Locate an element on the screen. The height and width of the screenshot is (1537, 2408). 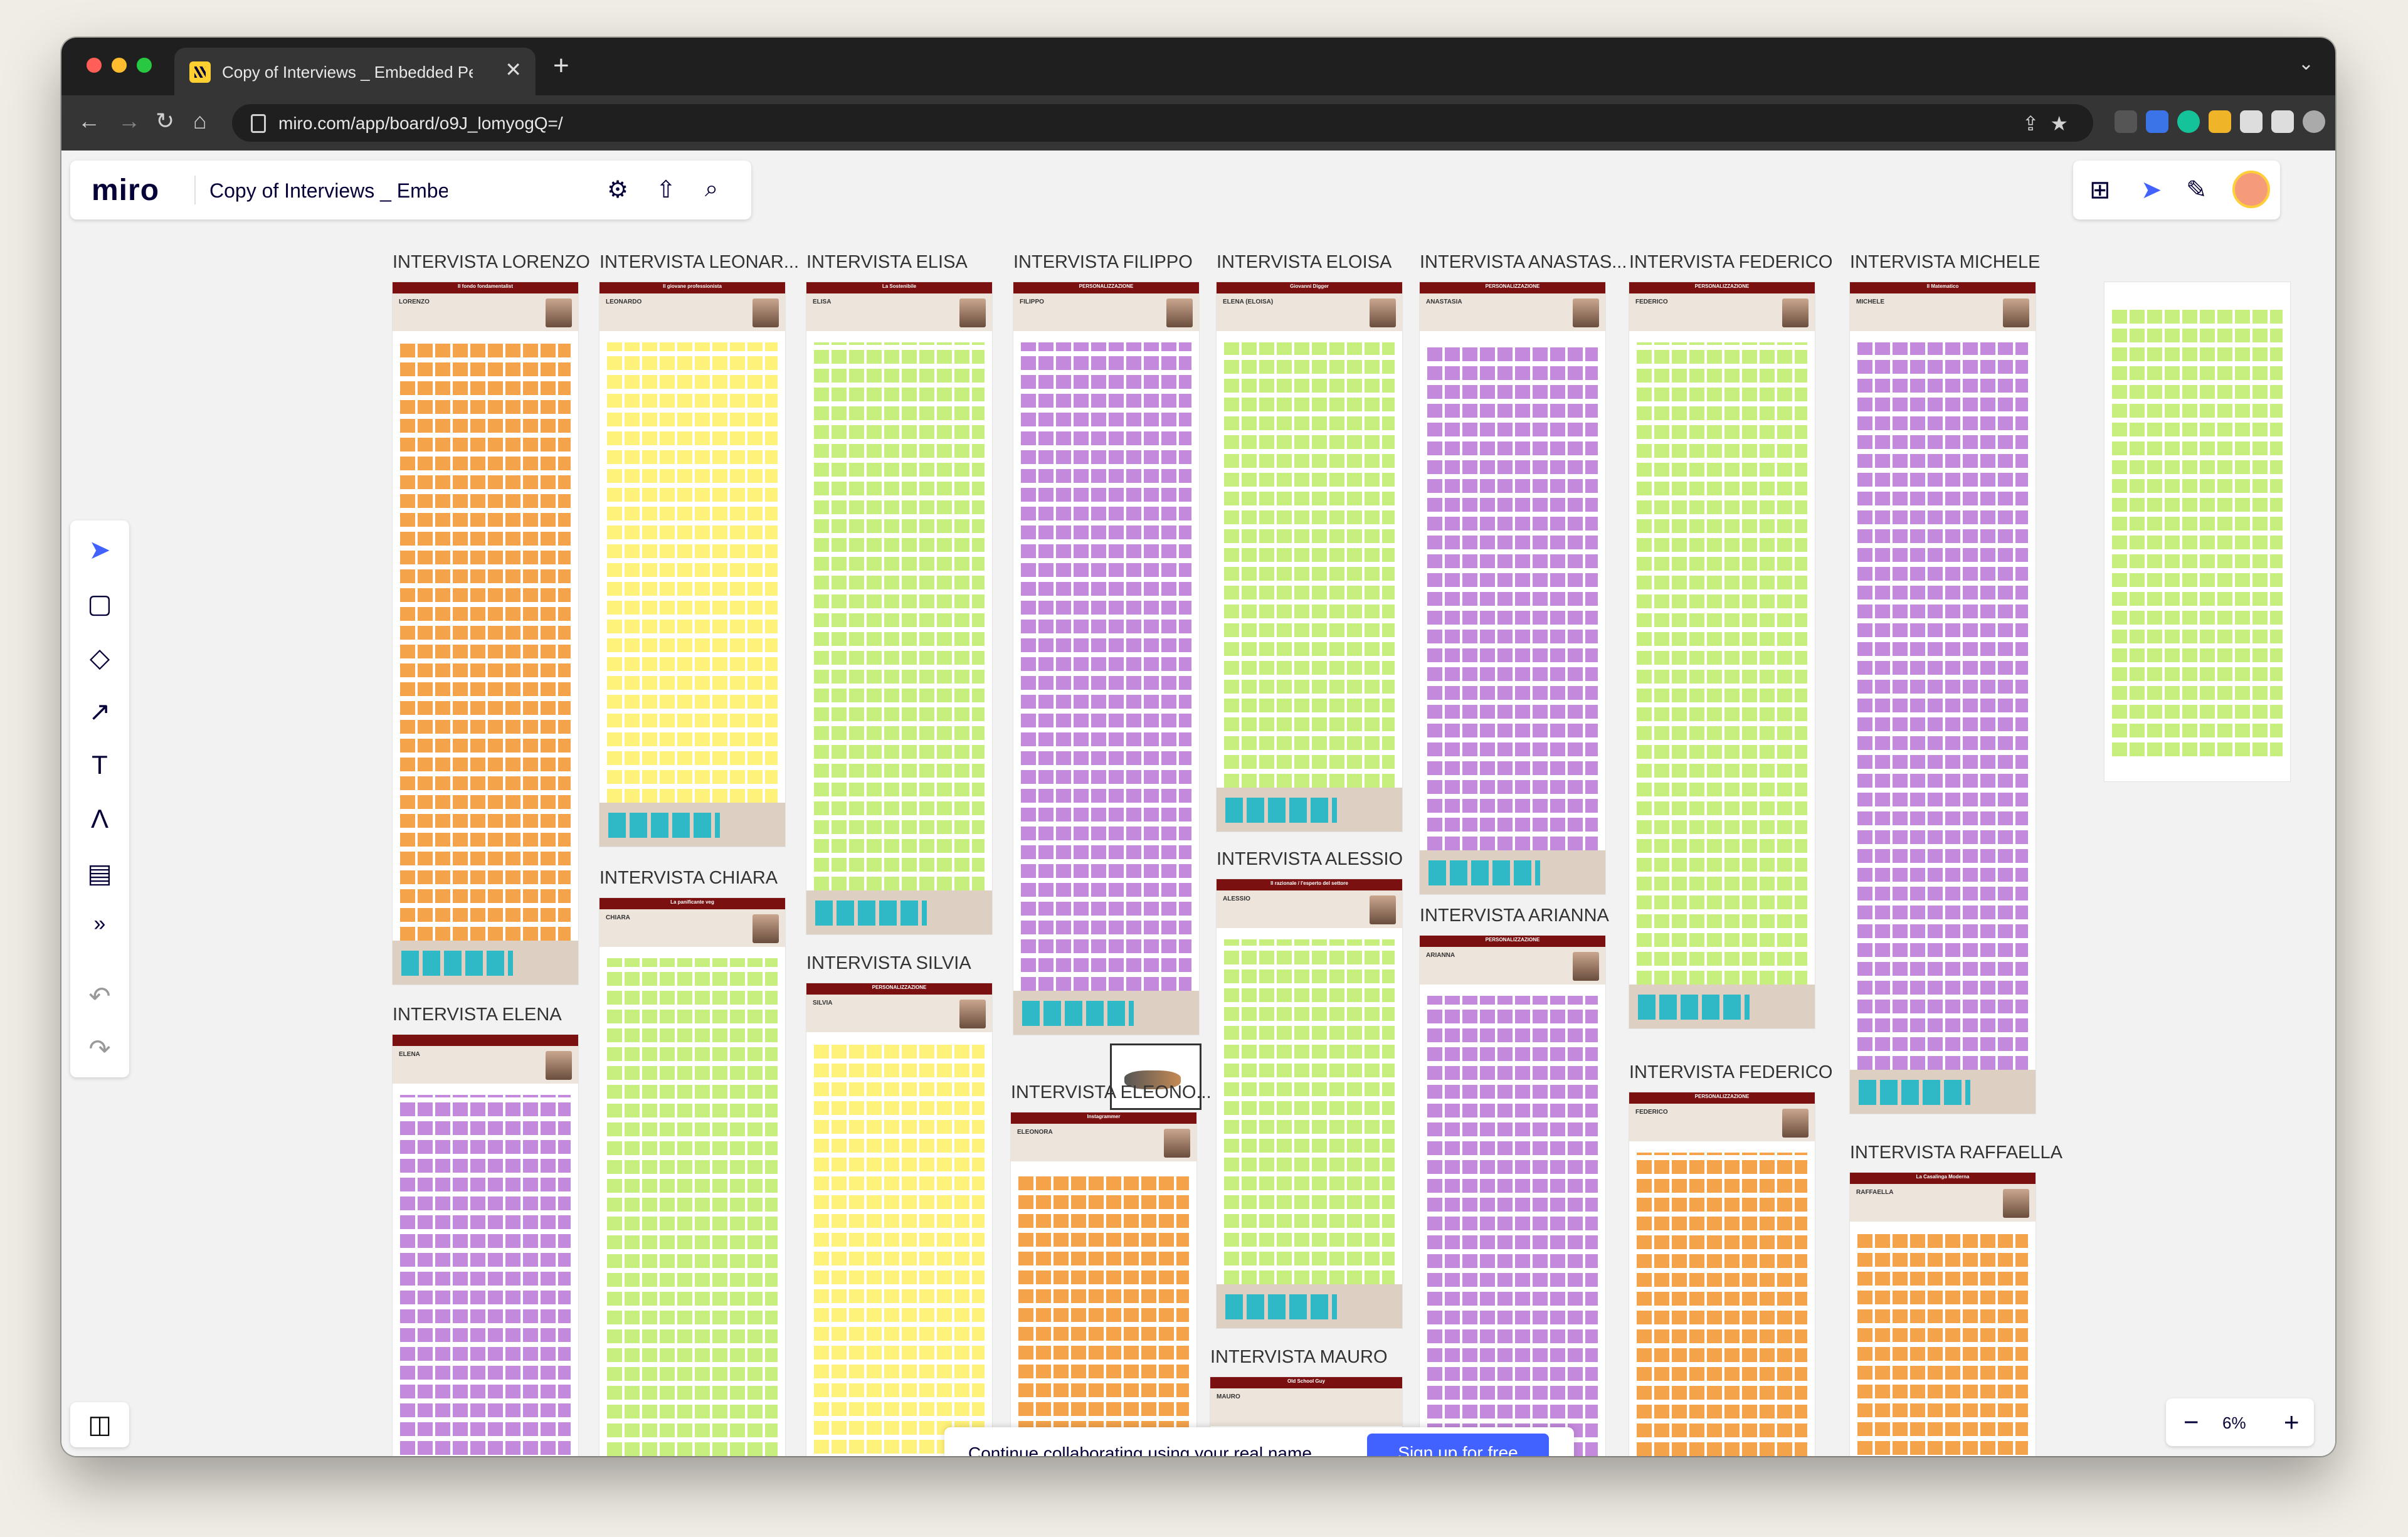
extension-hand-icon is located at coordinates (2220, 122).